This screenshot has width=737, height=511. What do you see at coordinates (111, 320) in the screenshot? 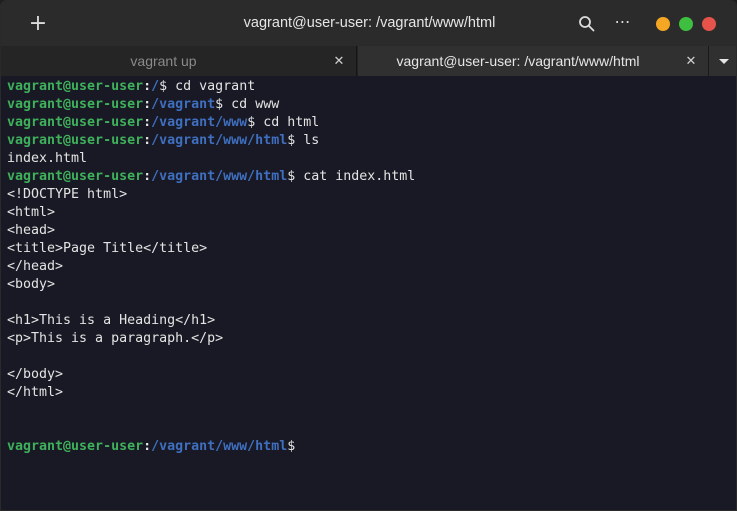
I see `output-text: <h1>This is a Heading</h1>` at bounding box center [111, 320].